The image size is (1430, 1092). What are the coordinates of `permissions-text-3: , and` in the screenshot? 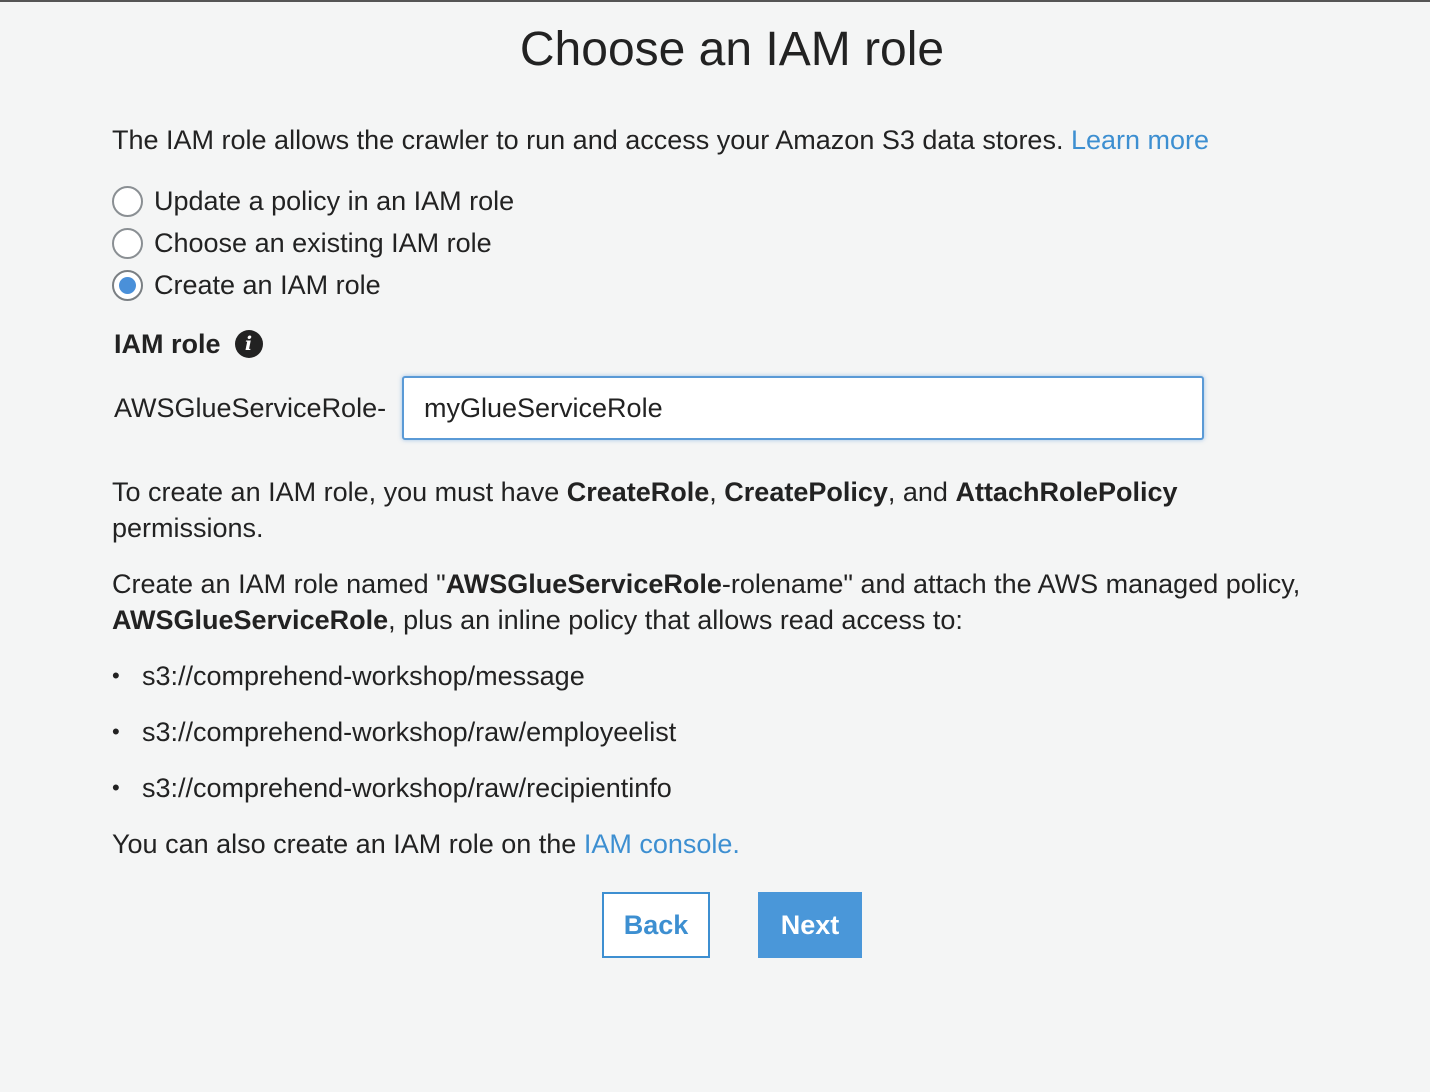 It's located at (921, 492).